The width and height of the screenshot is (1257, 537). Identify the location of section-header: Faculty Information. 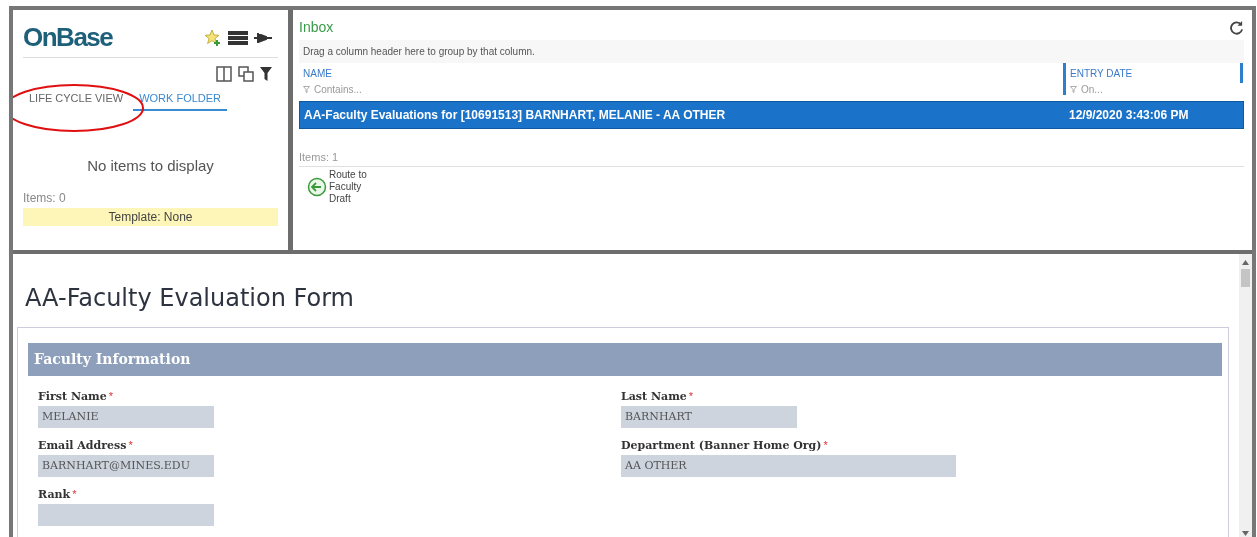
(625, 359).